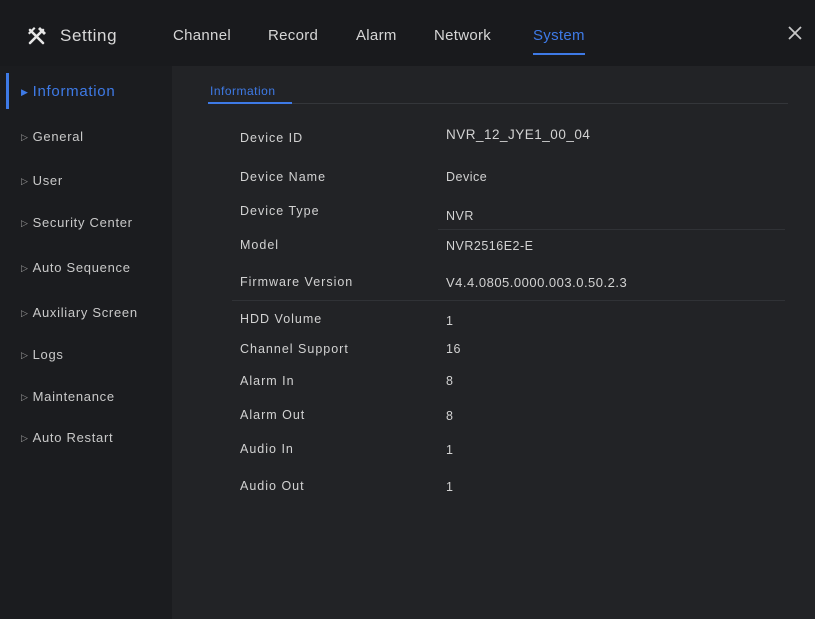  I want to click on channel-support-label: Channel Support, so click(294, 349).